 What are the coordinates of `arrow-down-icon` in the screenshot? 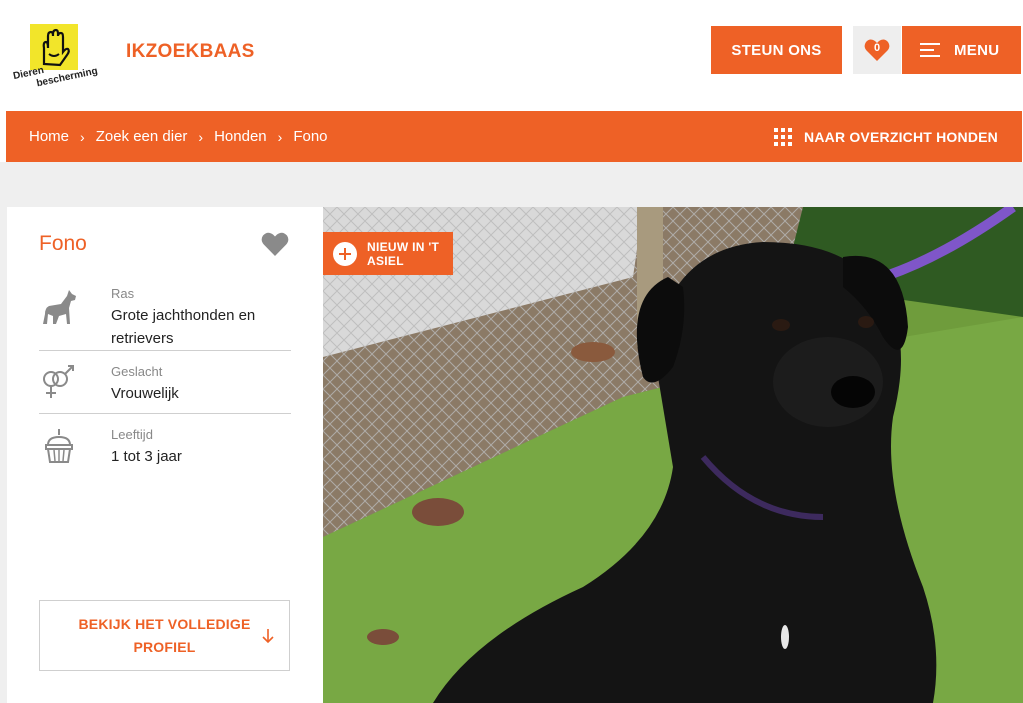 It's located at (268, 636).